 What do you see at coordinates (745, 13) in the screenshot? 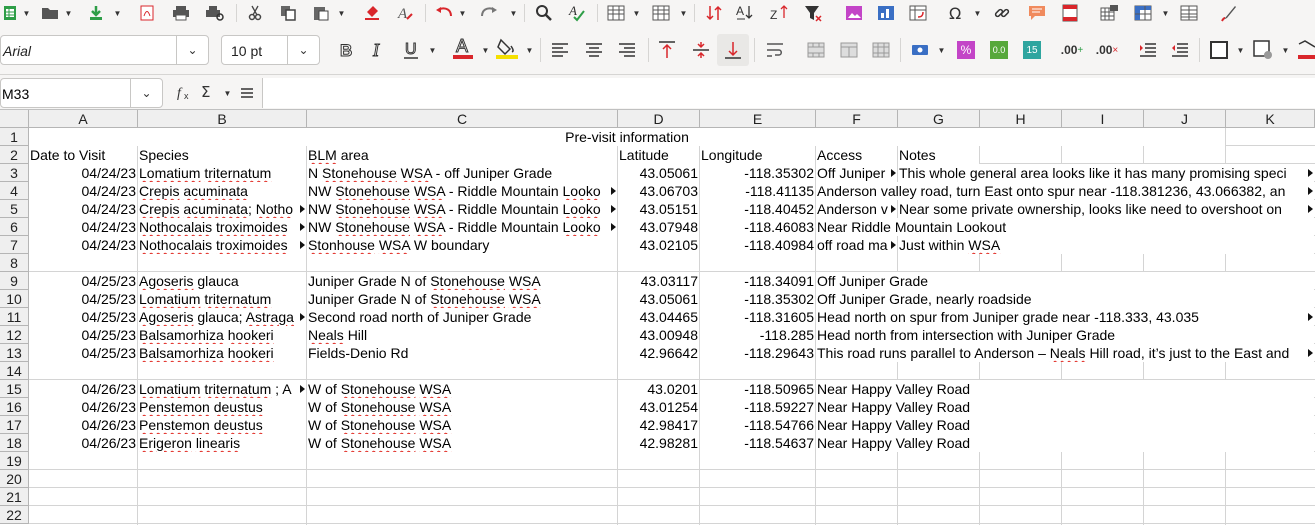
I see `sort-ascending-icon: A` at bounding box center [745, 13].